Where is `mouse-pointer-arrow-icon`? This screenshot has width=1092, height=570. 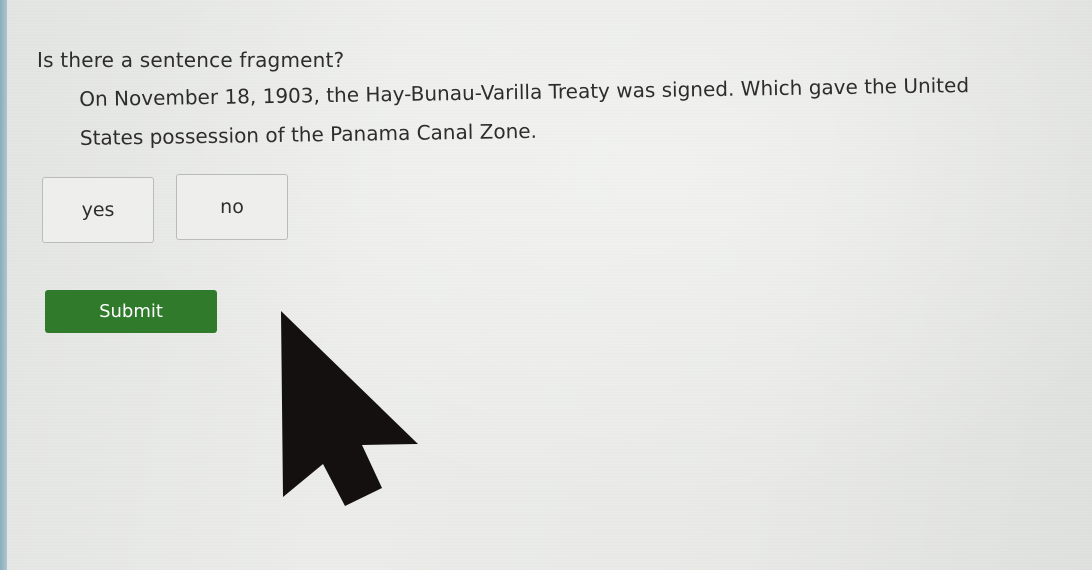
mouse-pointer-arrow-icon is located at coordinates (349, 408).